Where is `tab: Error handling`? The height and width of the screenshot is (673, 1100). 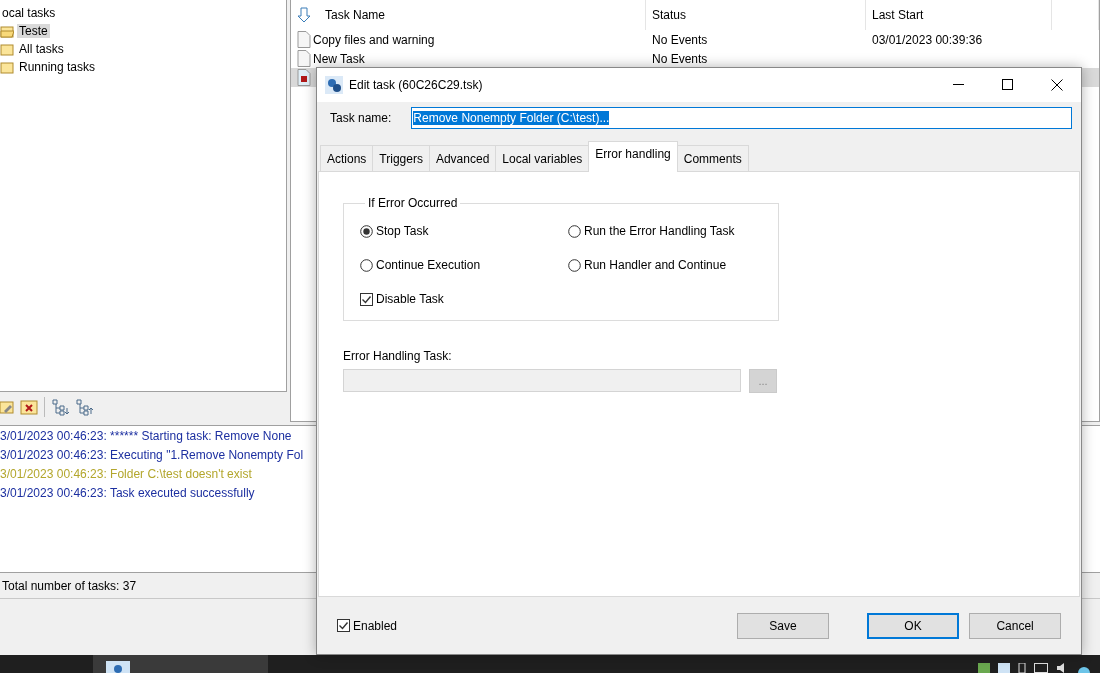
tab: Error handling is located at coordinates (633, 156).